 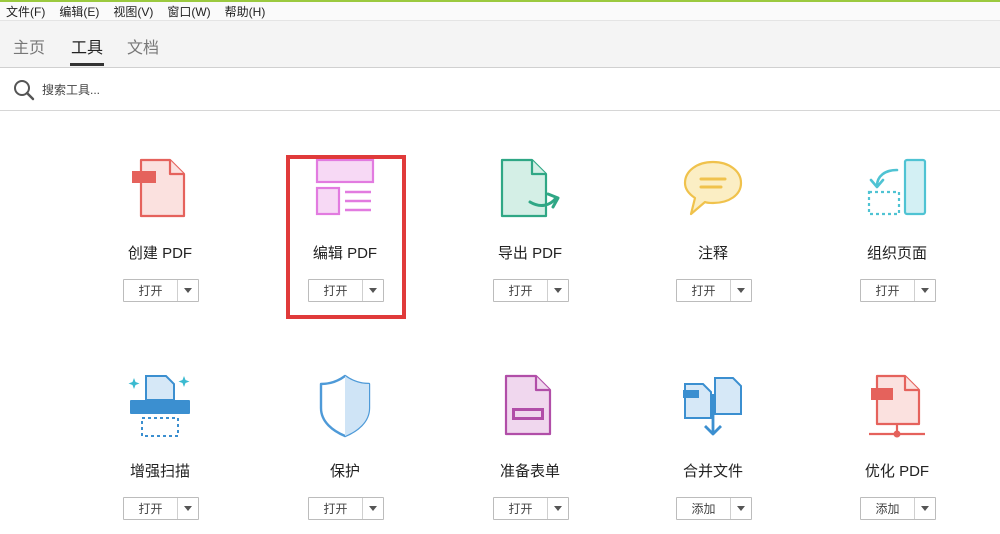 I want to click on active-tab-indicator, so click(x=87, y=64).